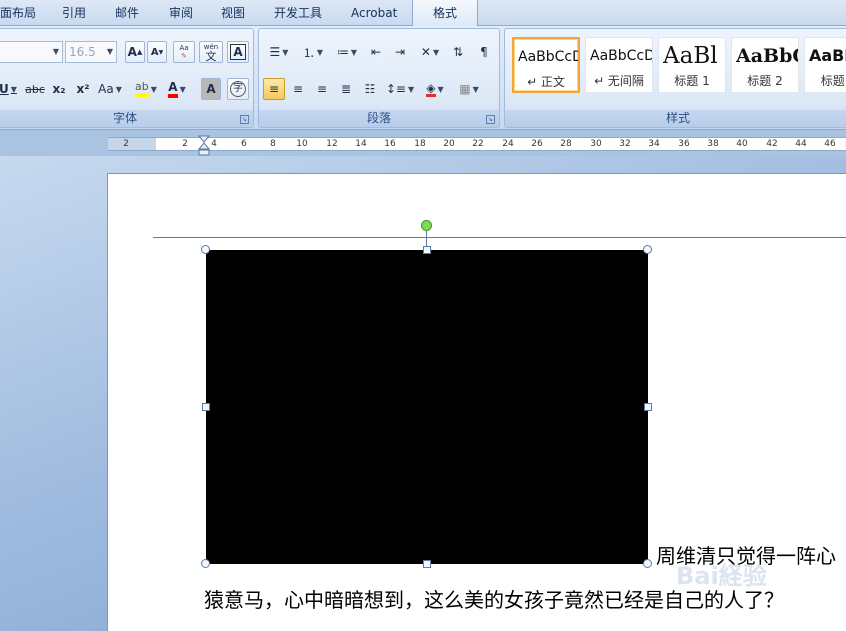 The height and width of the screenshot is (631, 846). I want to click on resize-handle-bottom-left, so click(205, 563).